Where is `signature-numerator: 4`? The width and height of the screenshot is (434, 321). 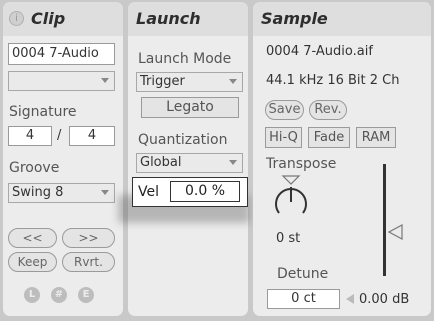
signature-numerator: 4 is located at coordinates (30, 136).